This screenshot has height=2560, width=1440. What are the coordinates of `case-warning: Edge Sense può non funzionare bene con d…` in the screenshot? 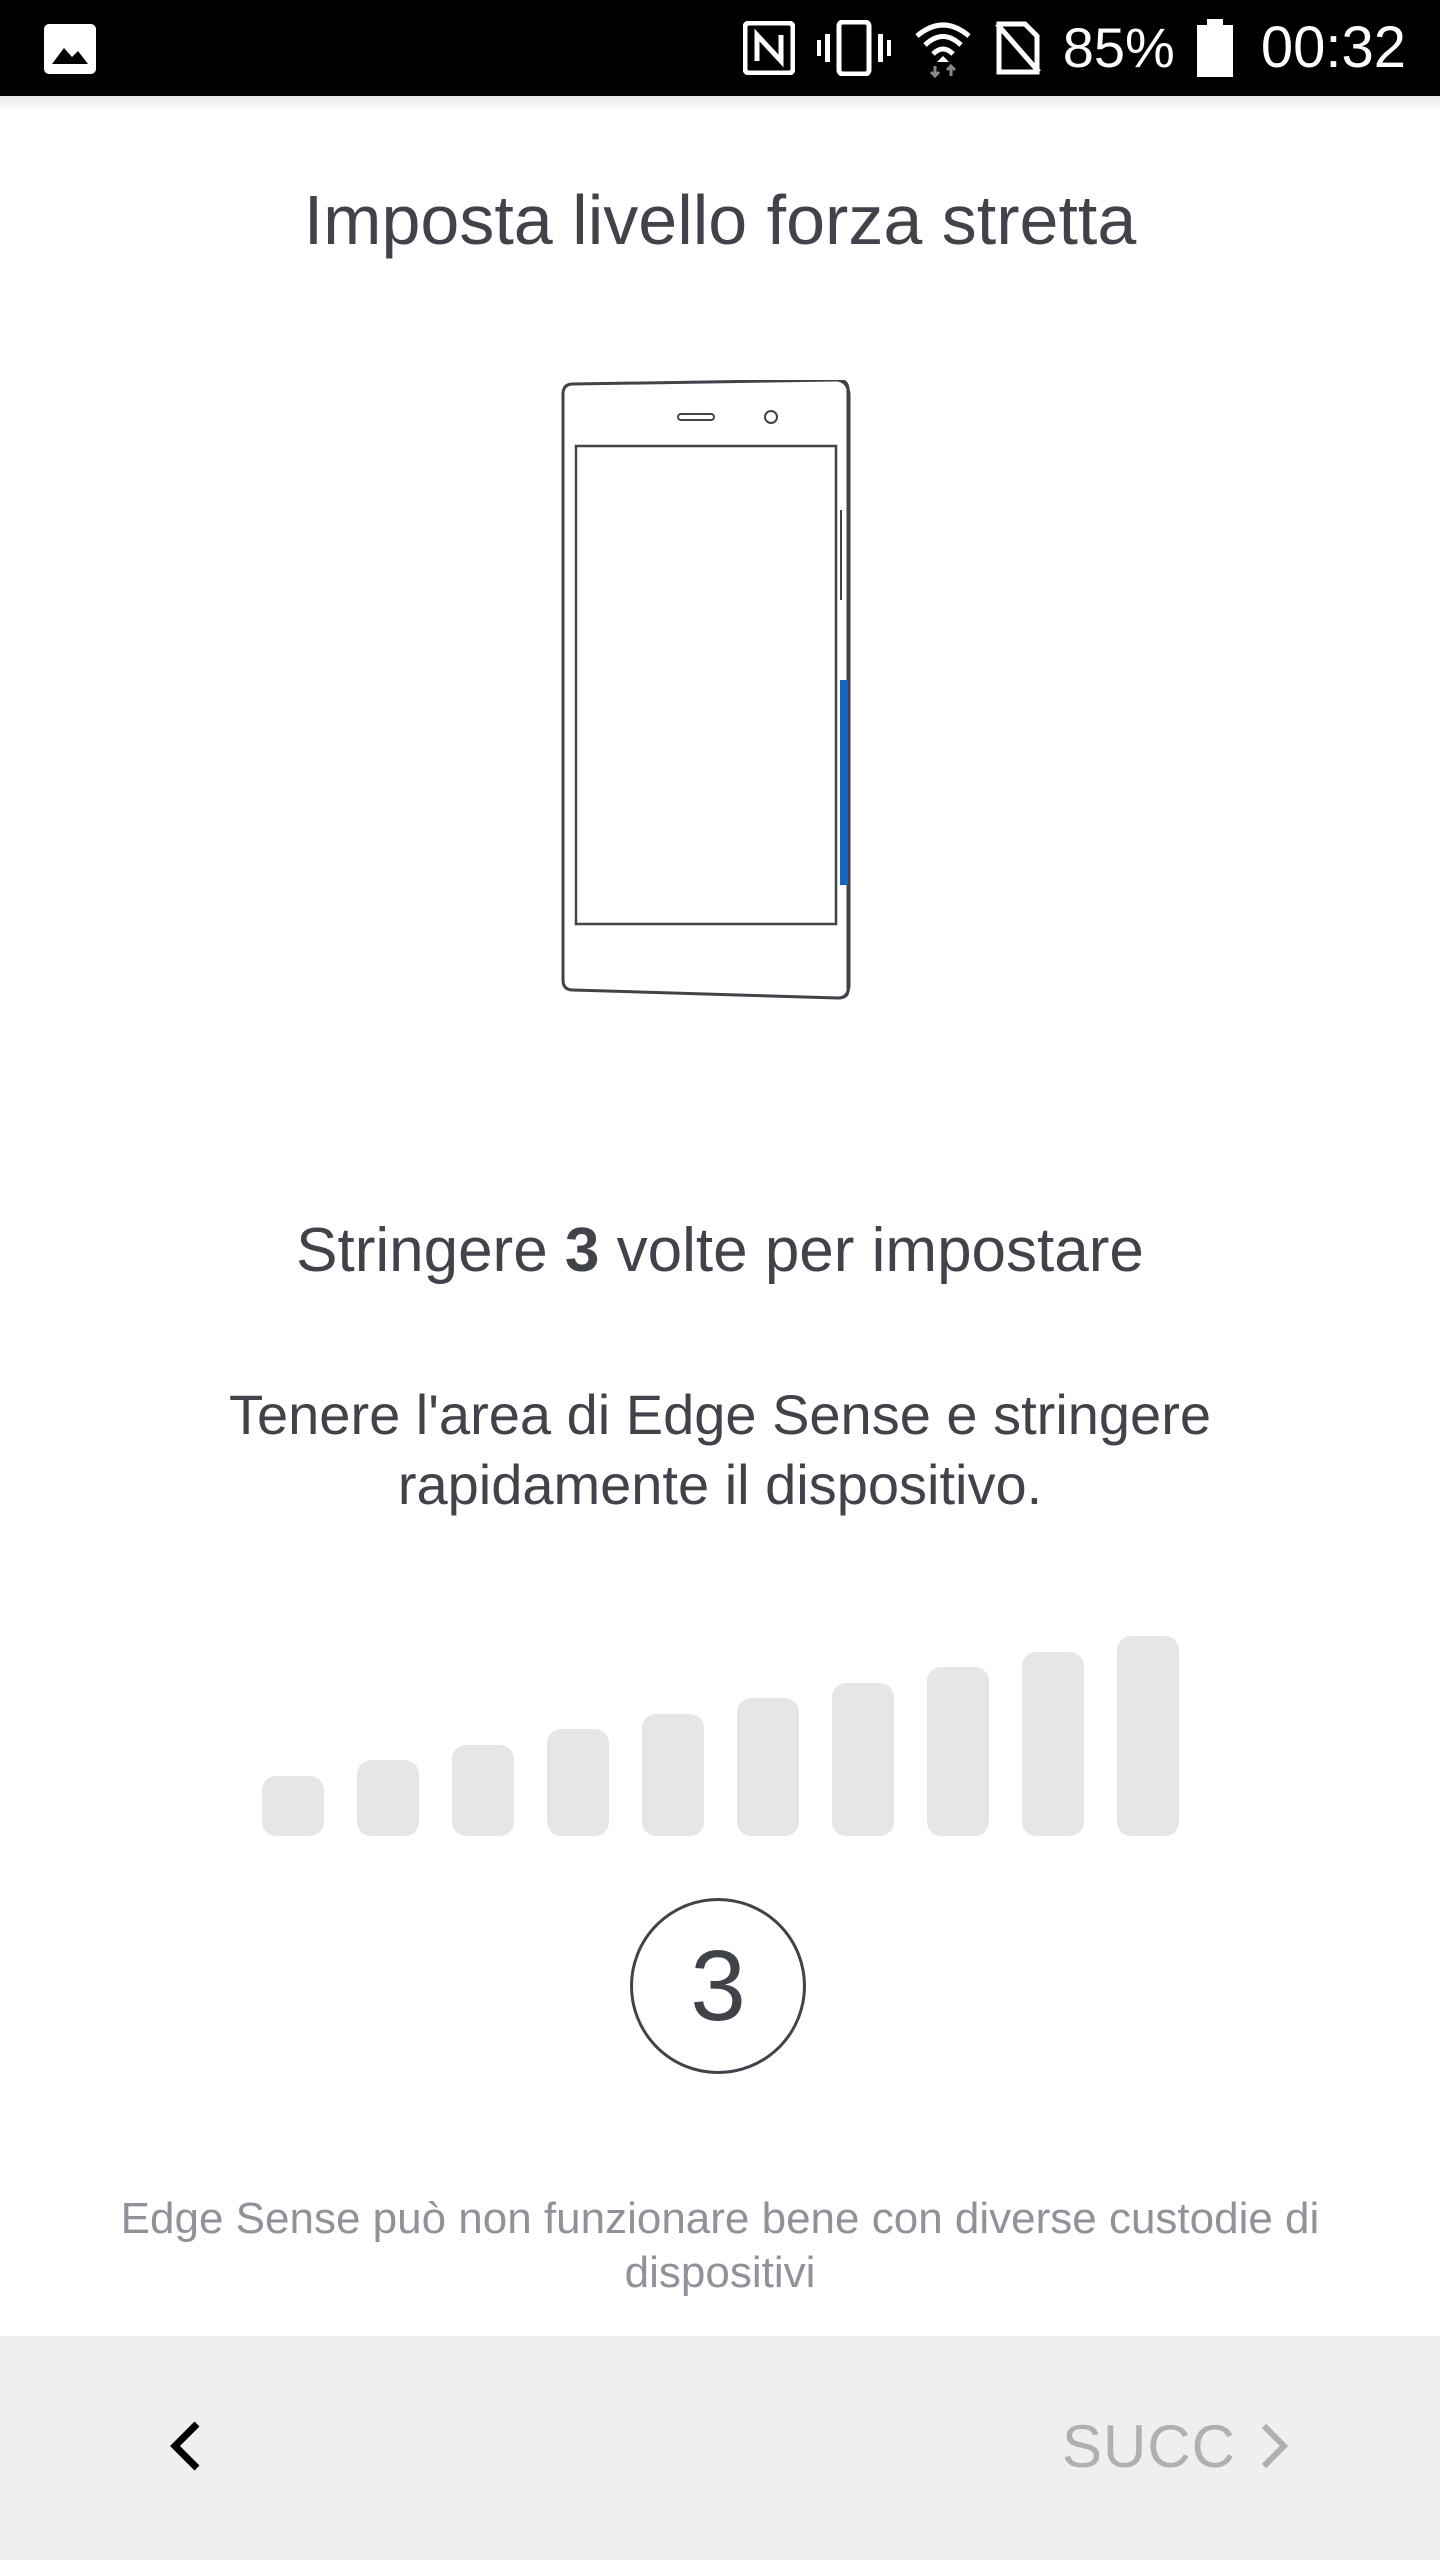 It's located at (720, 2245).